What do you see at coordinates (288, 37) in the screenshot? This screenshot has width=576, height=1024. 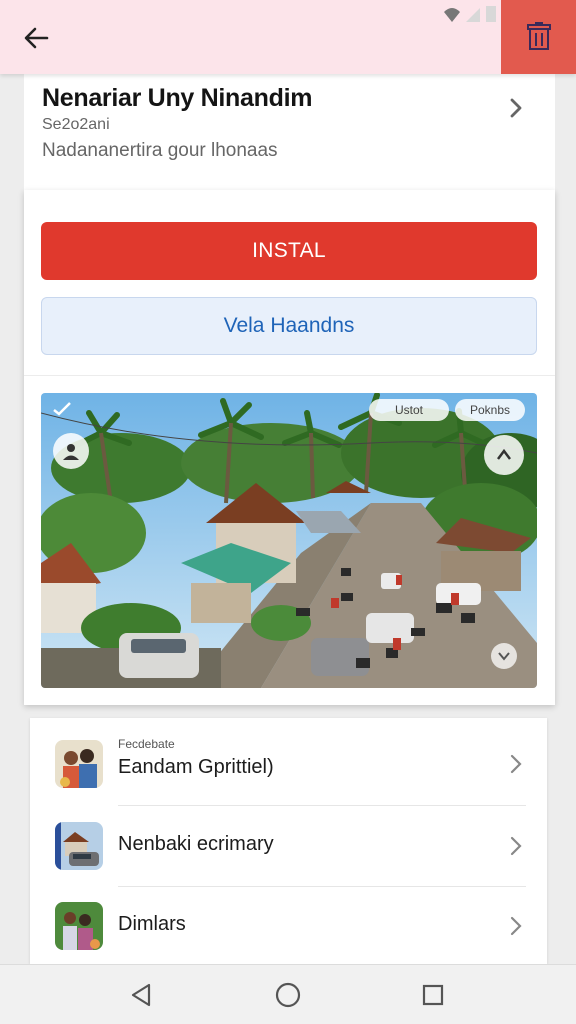 I see `top-app-bar` at bounding box center [288, 37].